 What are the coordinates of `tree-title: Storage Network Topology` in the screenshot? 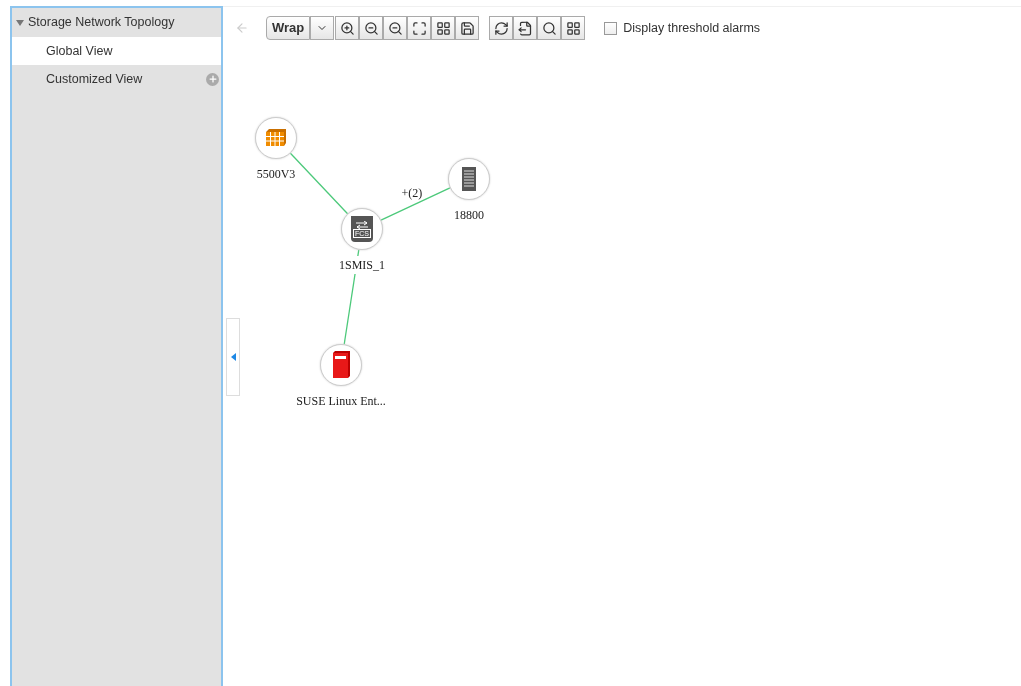 It's located at (101, 23).